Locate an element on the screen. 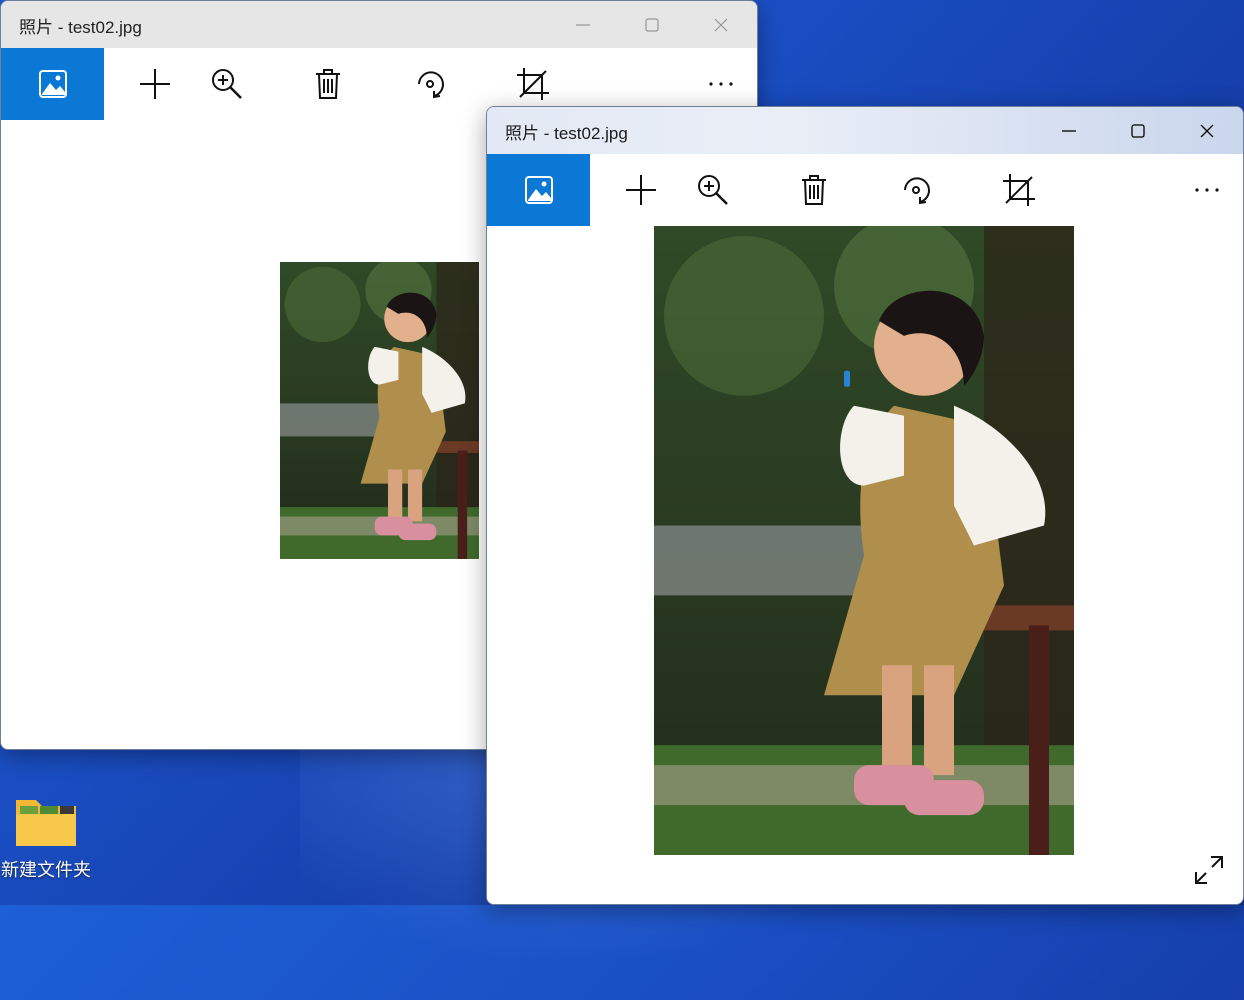 The width and height of the screenshot is (1244, 1000). photo-image is located at coordinates (379, 410).